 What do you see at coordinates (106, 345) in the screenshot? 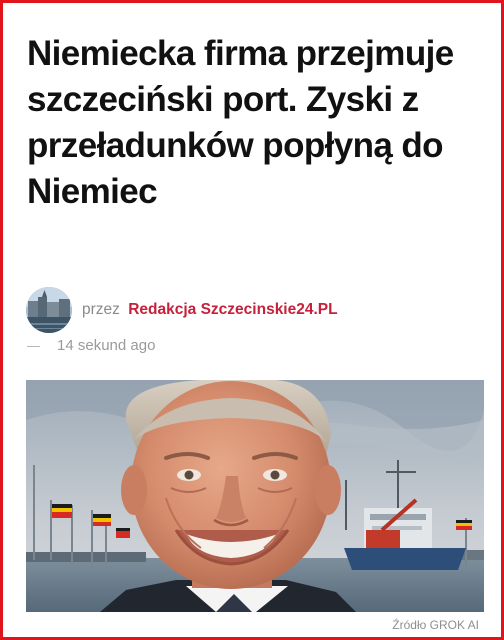
I see `timestamp: 14 sekund ago` at bounding box center [106, 345].